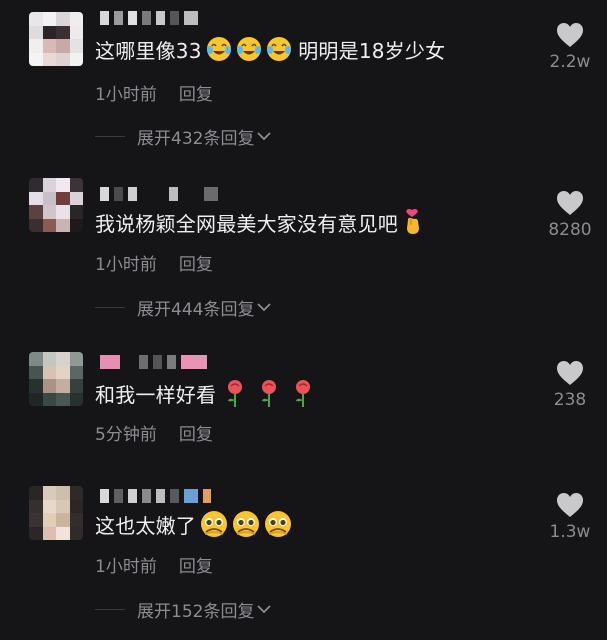 The width and height of the screenshot is (607, 640). What do you see at coordinates (570, 62) in the screenshot?
I see `like-count: 2.2w` at bounding box center [570, 62].